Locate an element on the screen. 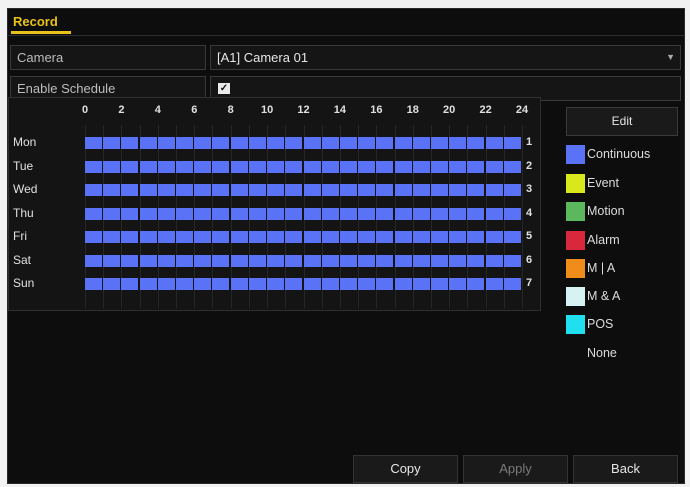 The image size is (690, 487). camera-select: [A1] Camera 01 ▼ is located at coordinates (445, 57).